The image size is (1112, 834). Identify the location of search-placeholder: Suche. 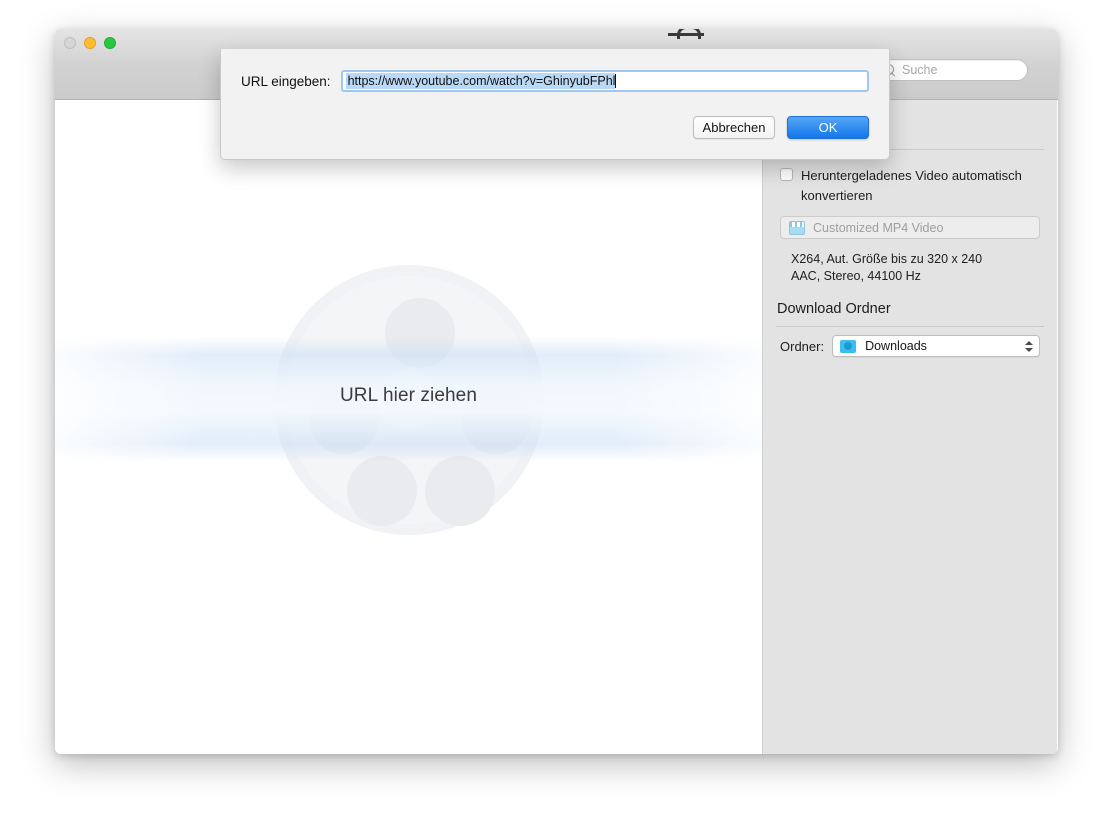
(920, 70).